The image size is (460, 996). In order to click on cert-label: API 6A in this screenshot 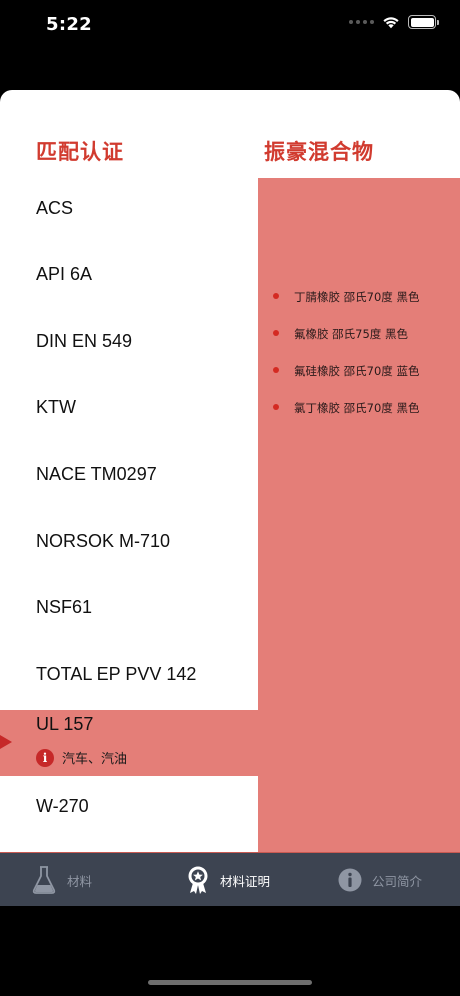, I will do `click(64, 274)`.